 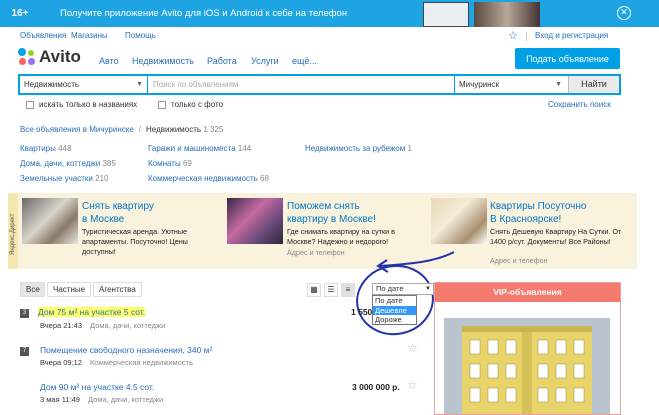 I want to click on tab-all: Все, so click(x=32, y=289).